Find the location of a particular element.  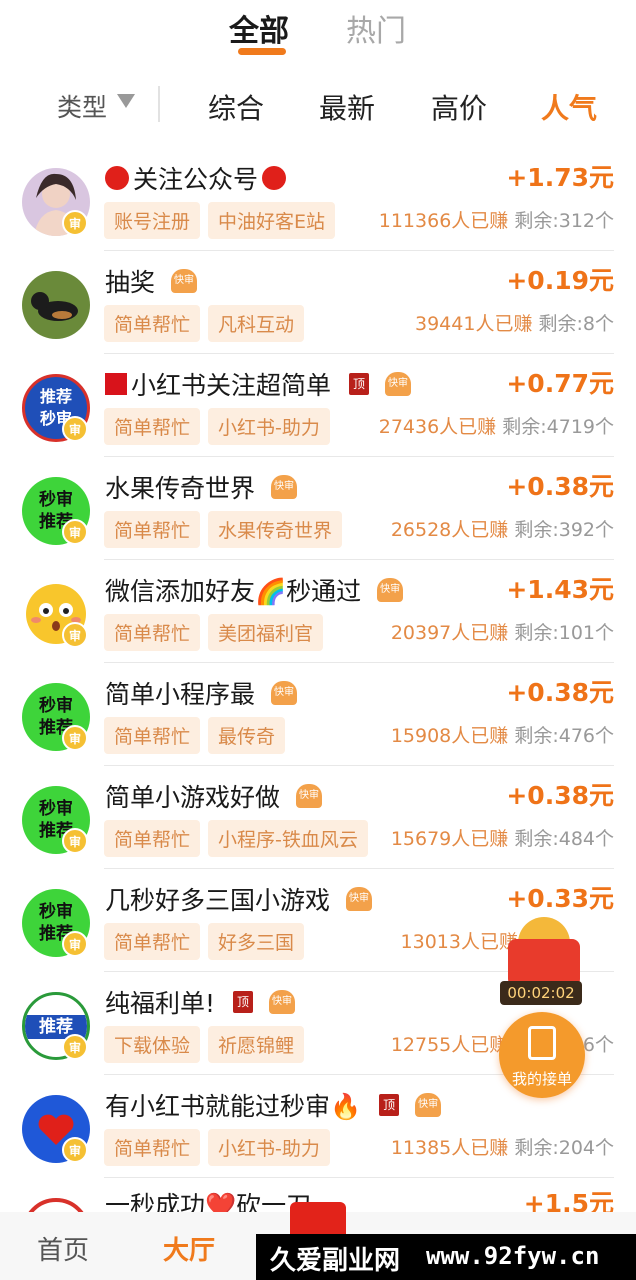

task-reward: +0.38元 is located at coordinates (560, 692).